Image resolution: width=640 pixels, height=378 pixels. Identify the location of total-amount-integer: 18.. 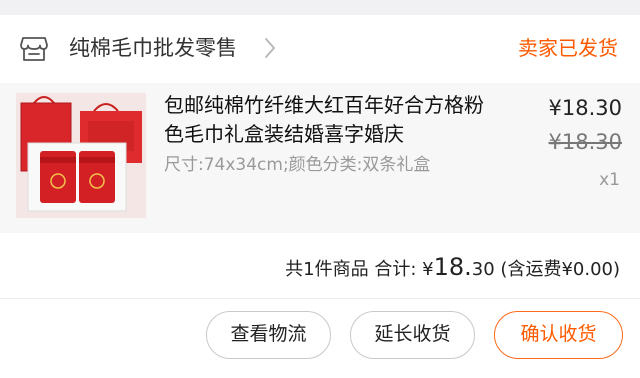
(452, 267).